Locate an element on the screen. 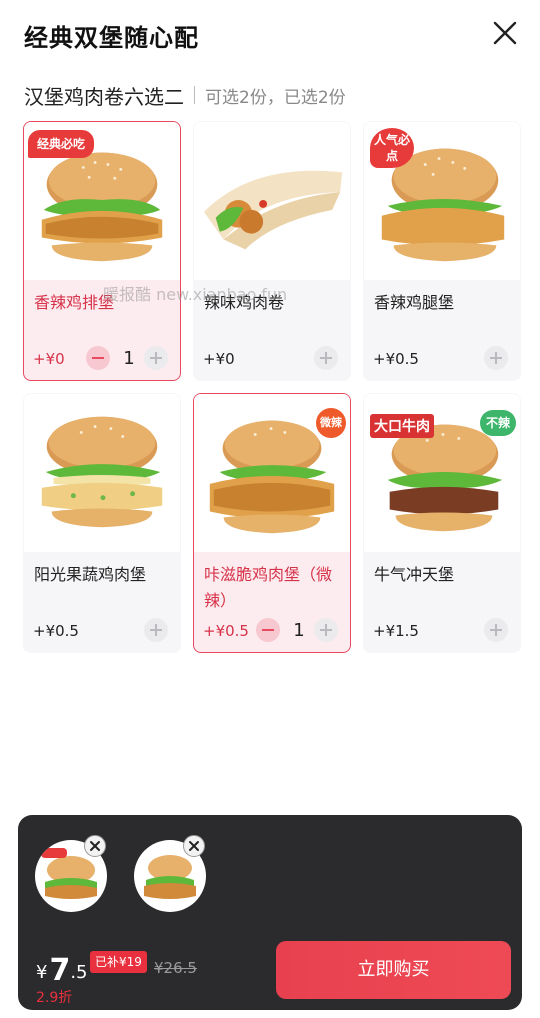 The image size is (540, 1018). badge-not-spicy: 不辣 is located at coordinates (498, 423).